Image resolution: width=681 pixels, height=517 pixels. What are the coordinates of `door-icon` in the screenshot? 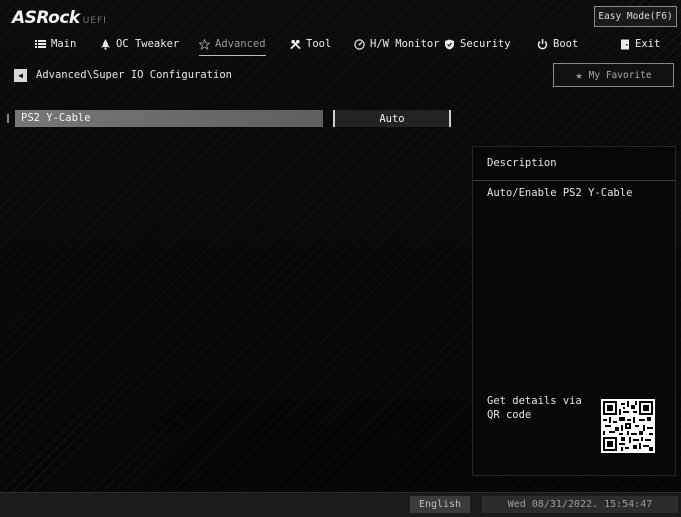 It's located at (624, 44).